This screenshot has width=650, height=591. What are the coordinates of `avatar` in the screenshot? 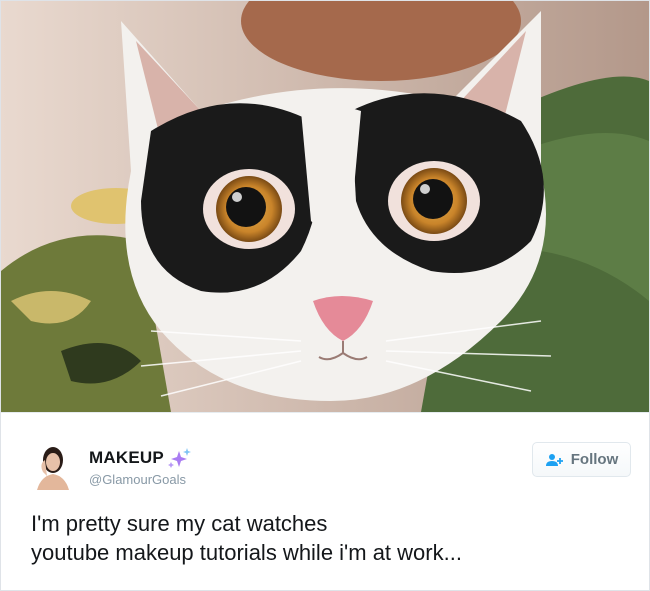 It's located at (53, 466).